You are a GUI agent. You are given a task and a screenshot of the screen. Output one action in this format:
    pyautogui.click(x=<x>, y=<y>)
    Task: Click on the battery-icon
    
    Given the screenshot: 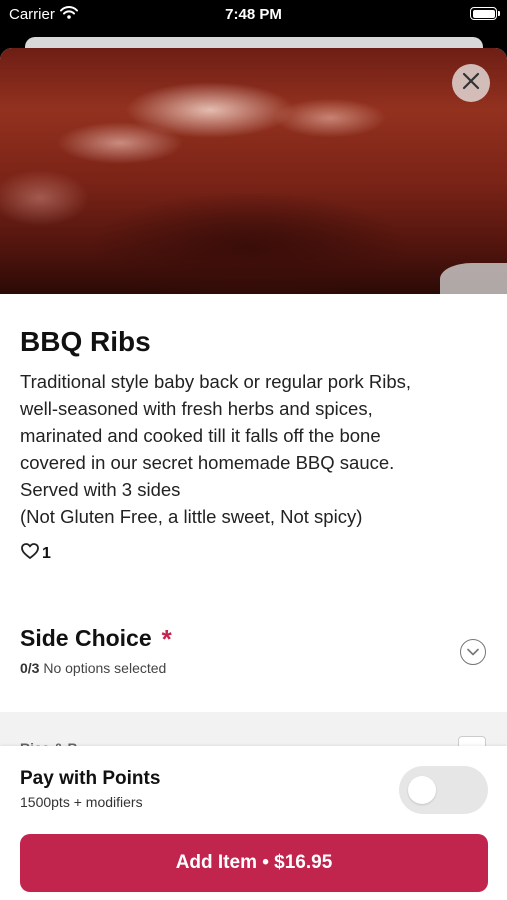 What is the action you would take?
    pyautogui.click(x=485, y=13)
    